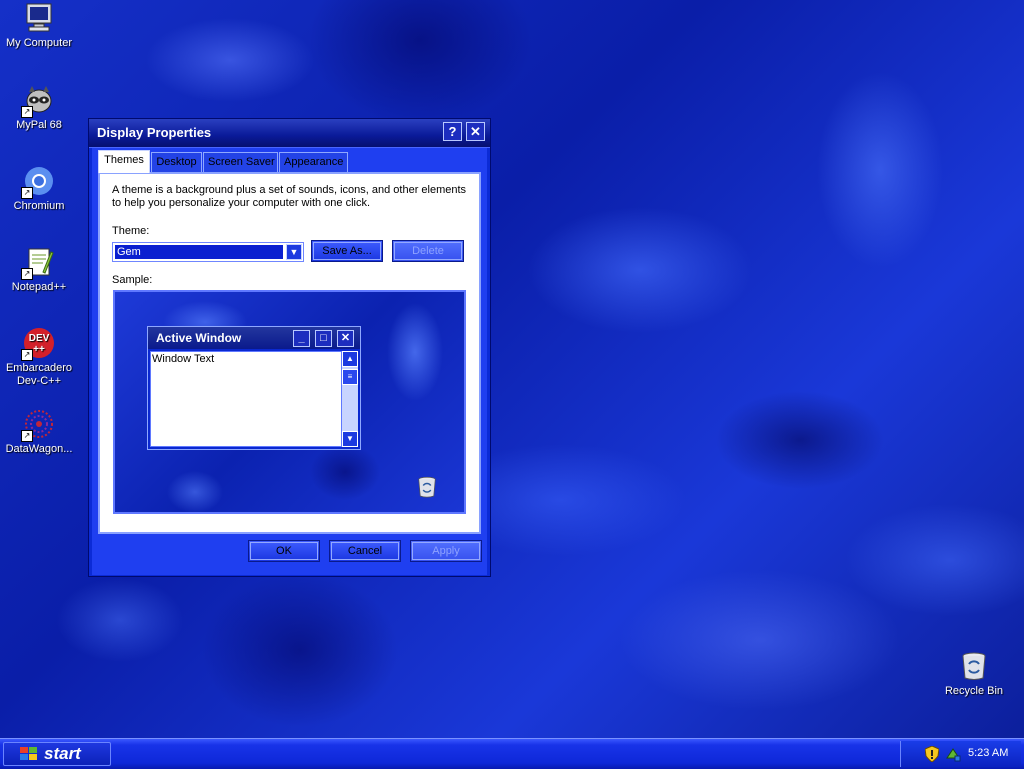 The image size is (1024, 769). Describe the element at coordinates (176, 162) in the screenshot. I see `tab-desktop: Desktop` at that location.